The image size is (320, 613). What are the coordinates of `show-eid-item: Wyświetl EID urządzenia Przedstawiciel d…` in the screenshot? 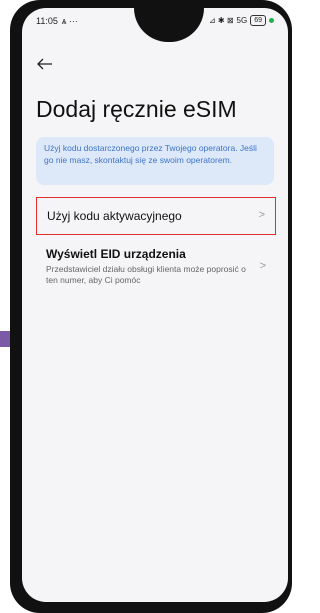 It's located at (156, 267).